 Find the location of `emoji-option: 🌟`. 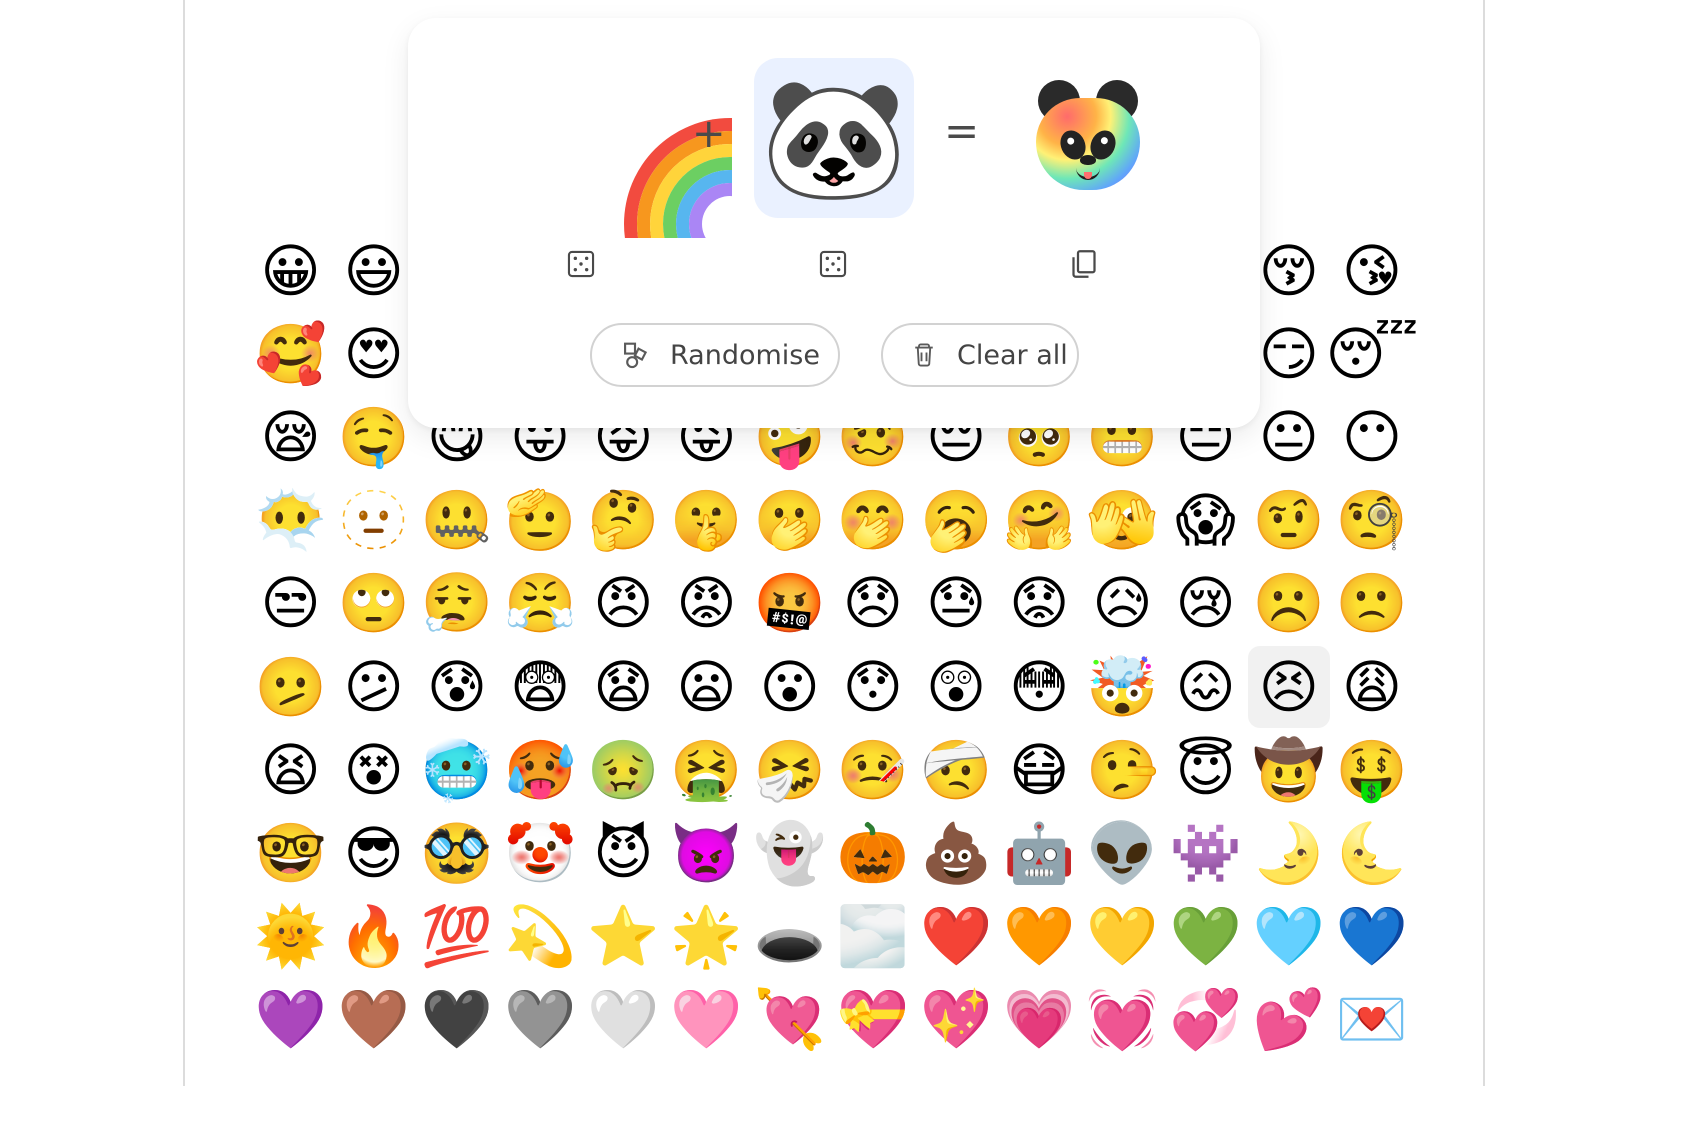

emoji-option: 🌟 is located at coordinates (707, 936).